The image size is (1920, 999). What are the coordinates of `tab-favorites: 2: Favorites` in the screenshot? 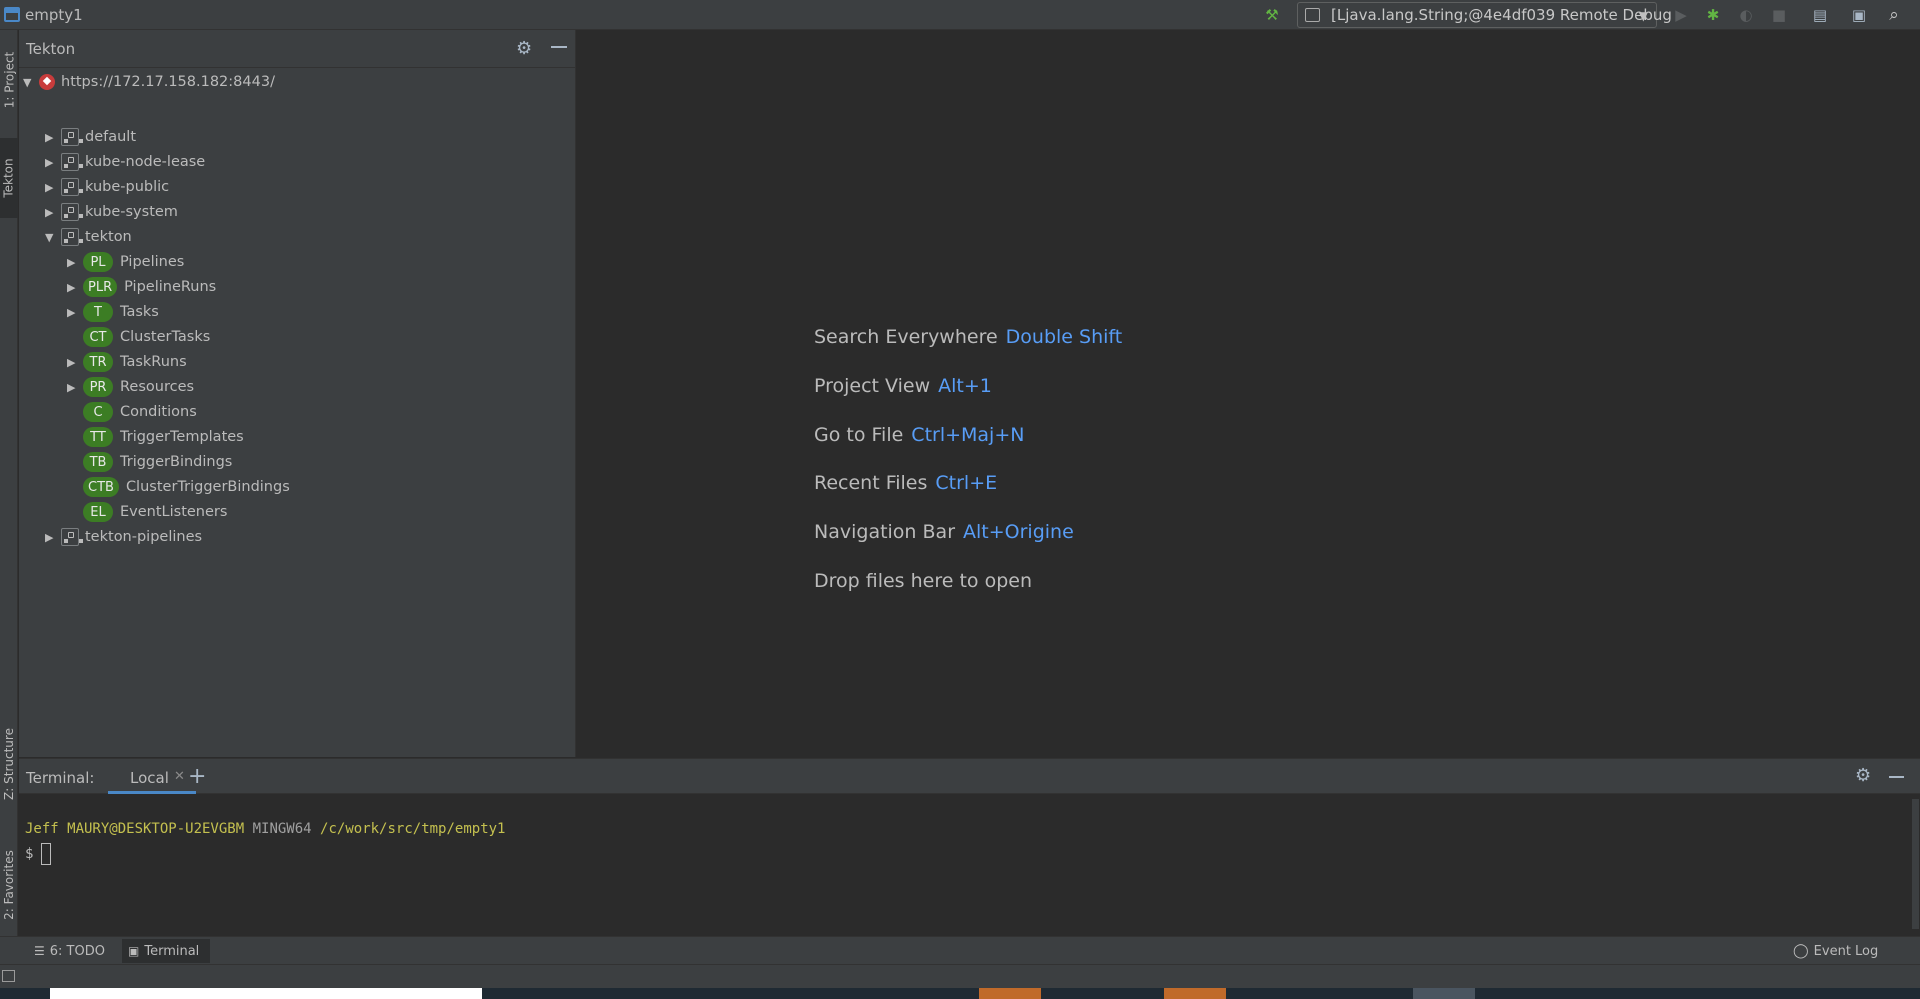 It's located at (9, 885).